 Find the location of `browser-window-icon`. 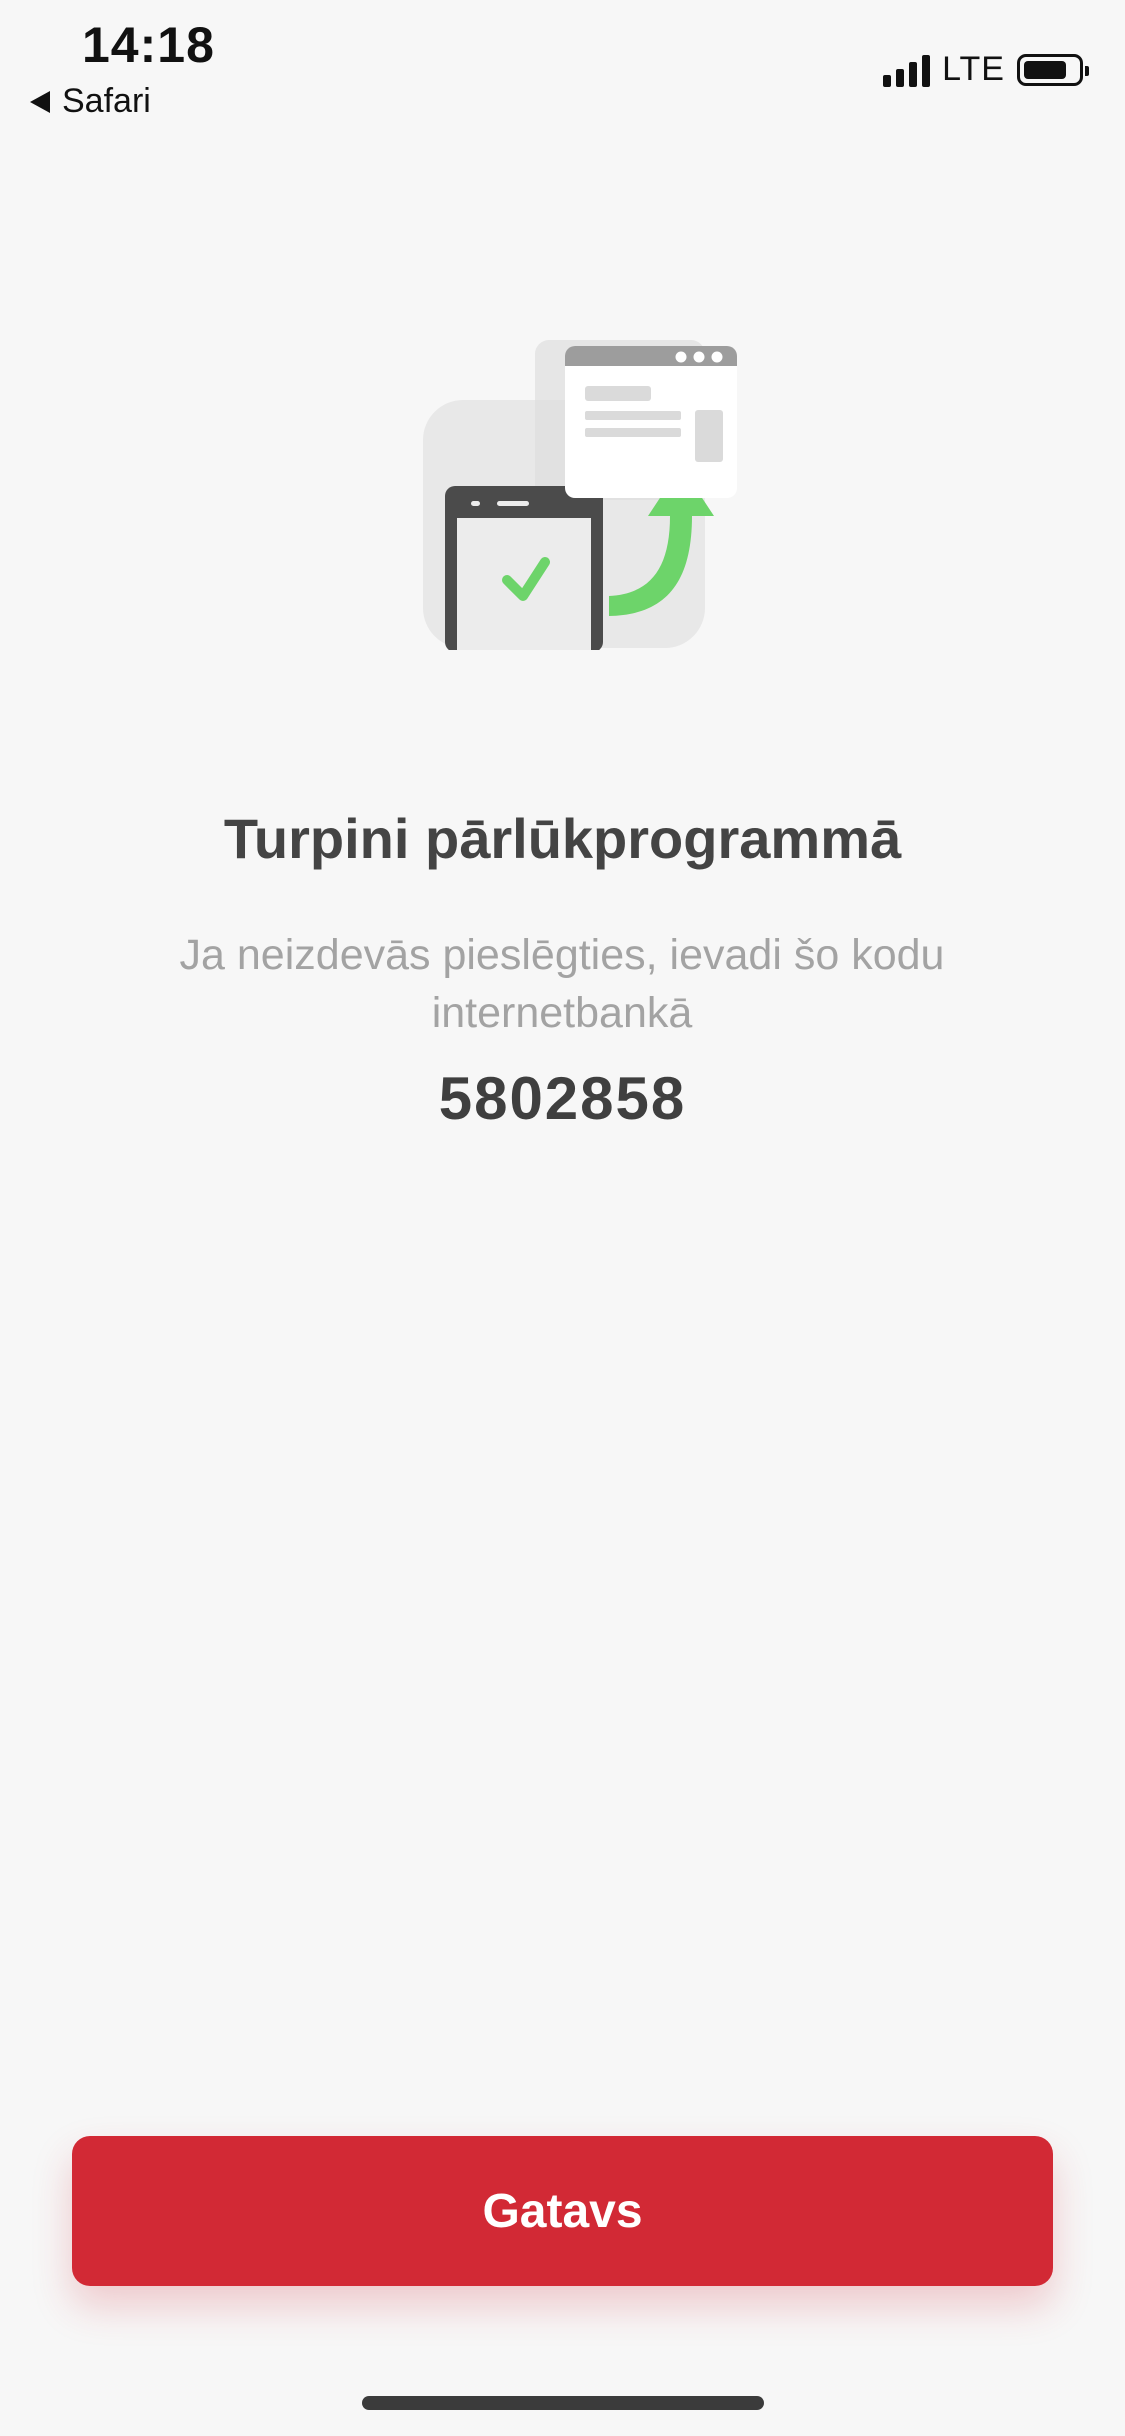

browser-window-icon is located at coordinates (651, 422).